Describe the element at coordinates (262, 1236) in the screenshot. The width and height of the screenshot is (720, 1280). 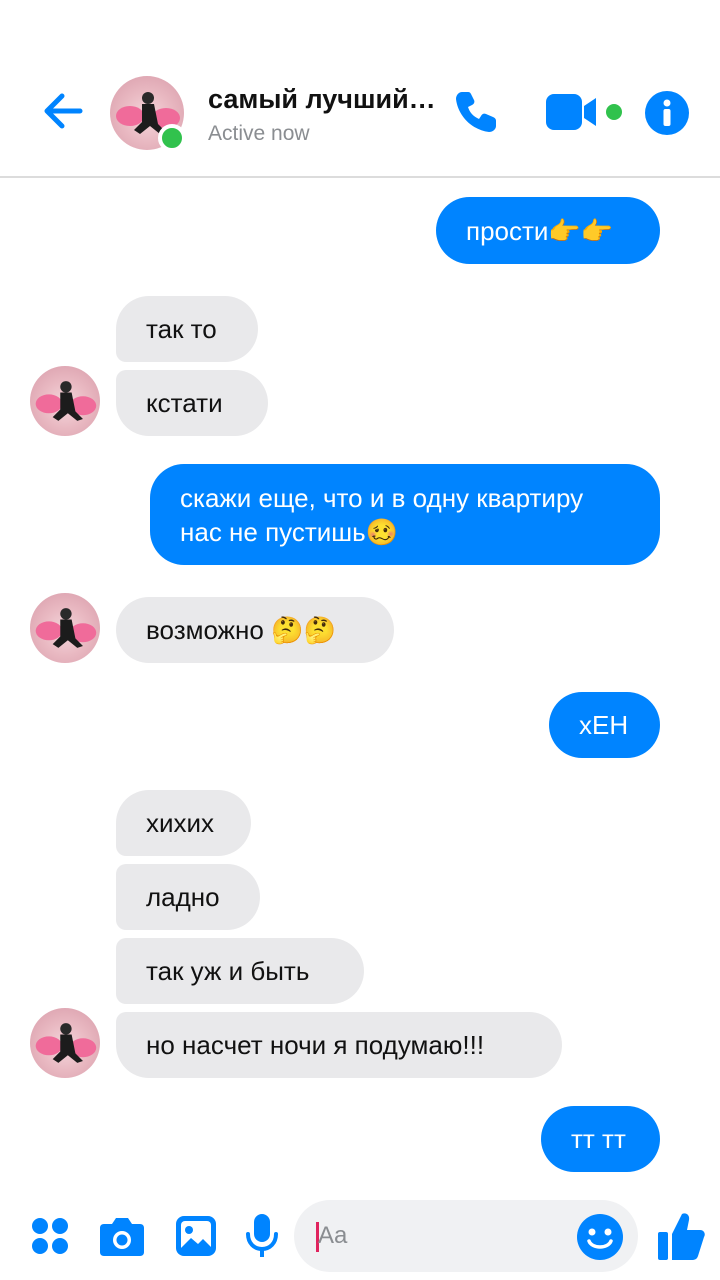
I see `microphone-icon` at that location.